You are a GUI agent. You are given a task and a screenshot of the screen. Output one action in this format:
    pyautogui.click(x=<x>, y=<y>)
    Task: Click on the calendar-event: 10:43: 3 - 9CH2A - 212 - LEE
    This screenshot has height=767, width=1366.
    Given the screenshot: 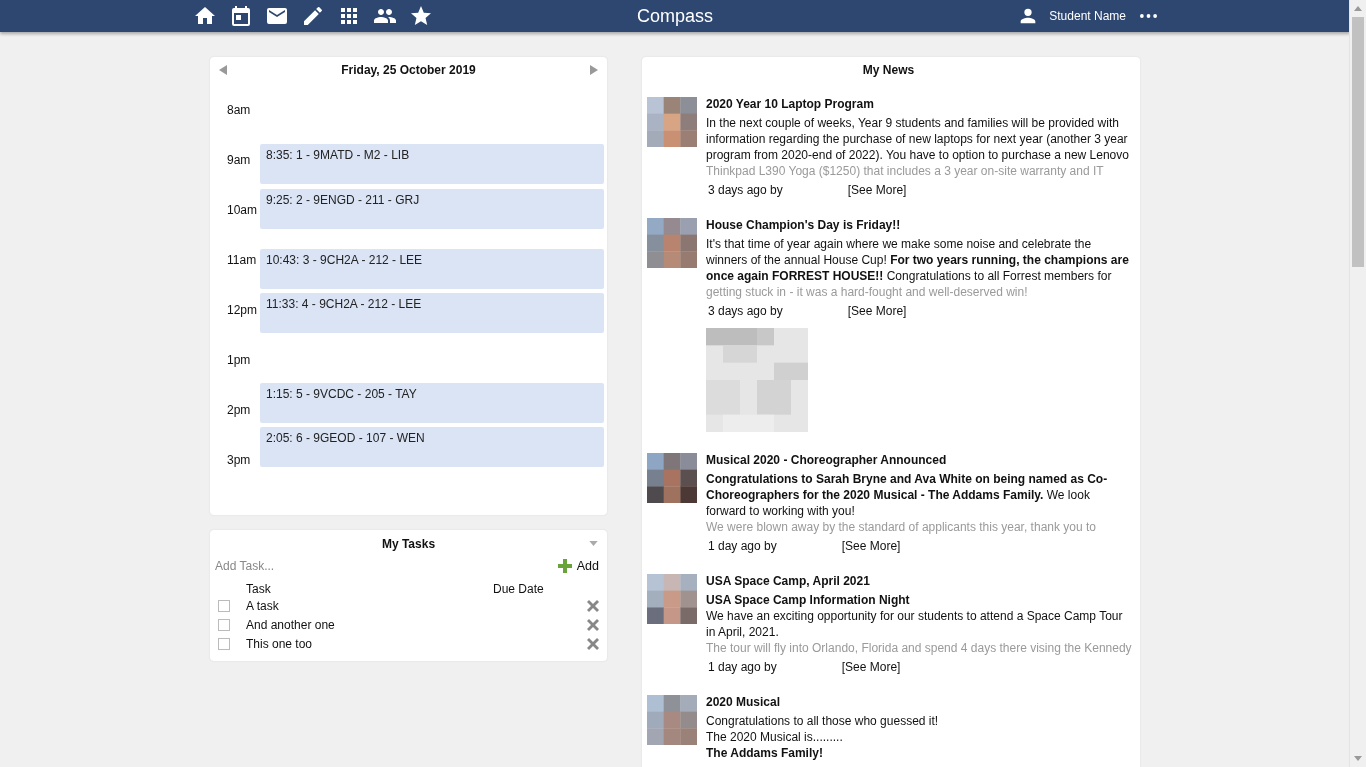 What is the action you would take?
    pyautogui.click(x=432, y=269)
    